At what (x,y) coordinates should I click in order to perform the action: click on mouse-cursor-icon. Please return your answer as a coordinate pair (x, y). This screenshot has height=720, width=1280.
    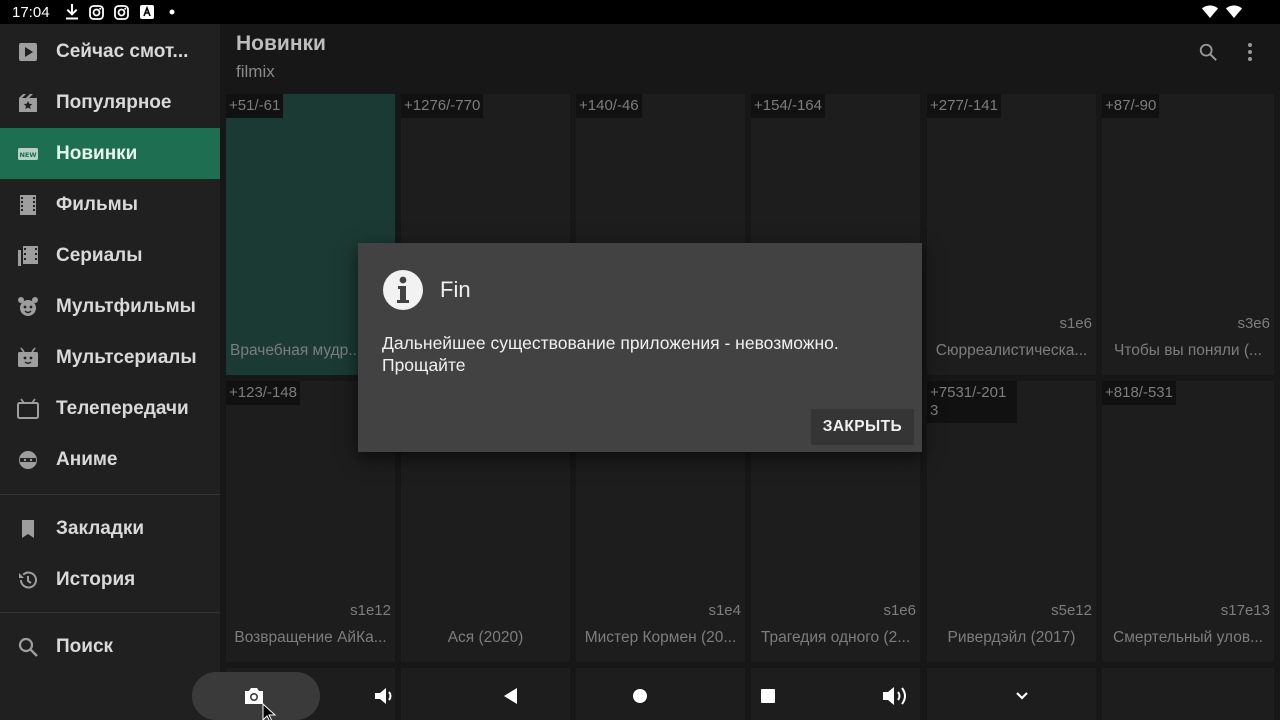
    Looking at the image, I should click on (269, 711).